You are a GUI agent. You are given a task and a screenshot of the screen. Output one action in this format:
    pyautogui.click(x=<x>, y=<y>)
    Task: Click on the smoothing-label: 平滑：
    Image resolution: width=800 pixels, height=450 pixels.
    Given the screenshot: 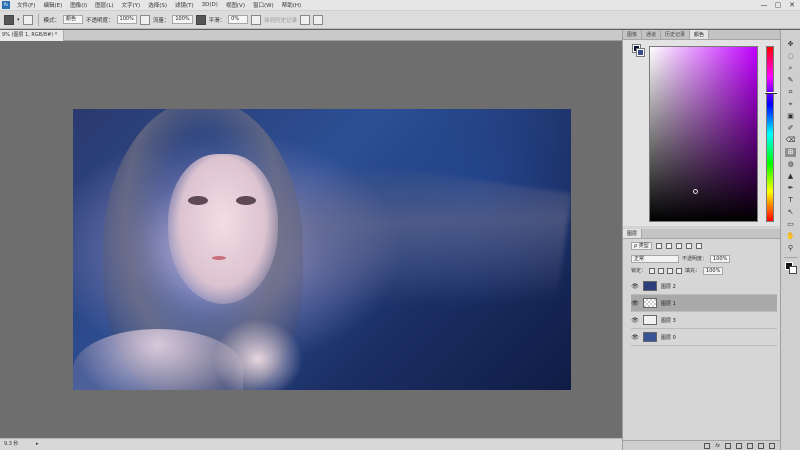 What is the action you would take?
    pyautogui.click(x=217, y=20)
    